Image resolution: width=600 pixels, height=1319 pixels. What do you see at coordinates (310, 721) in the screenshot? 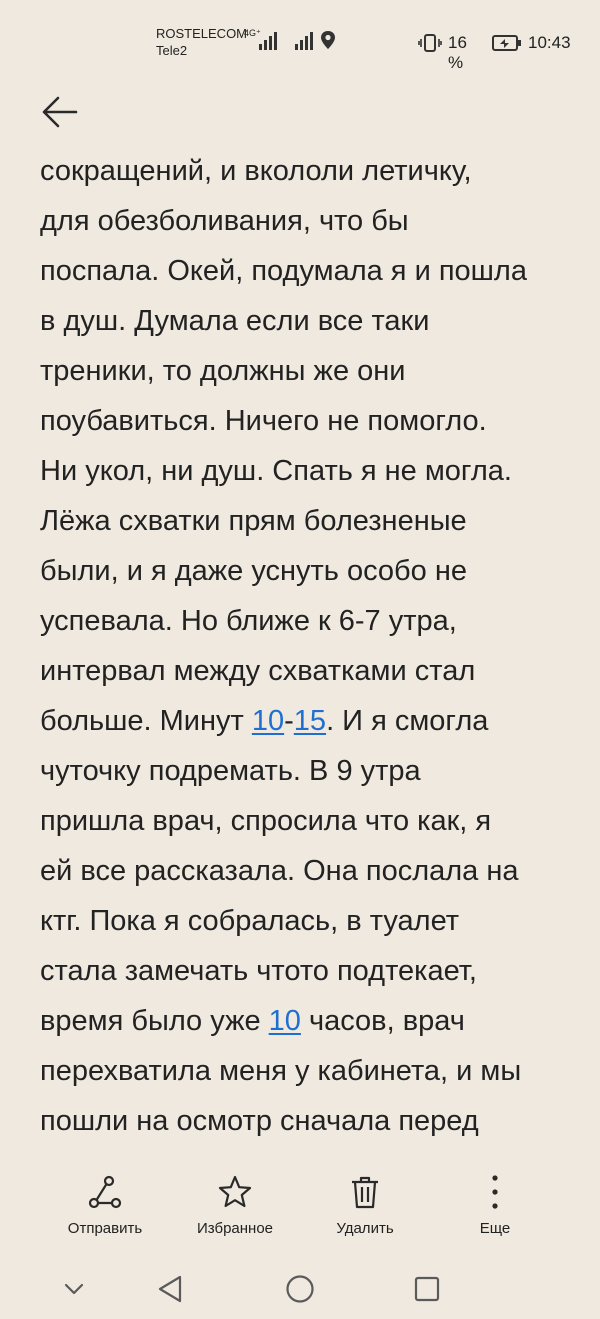
I see `number-link: 15` at bounding box center [310, 721].